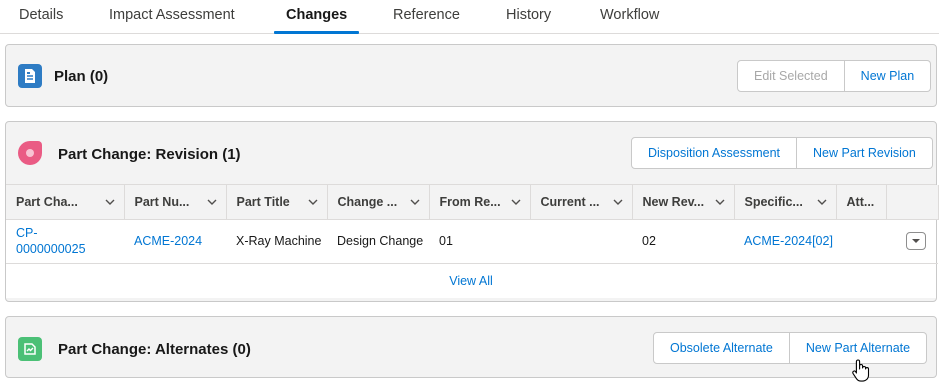 This screenshot has height=385, width=939. What do you see at coordinates (154, 349) in the screenshot?
I see `alternates-title: Part Change: Alternates (0)` at bounding box center [154, 349].